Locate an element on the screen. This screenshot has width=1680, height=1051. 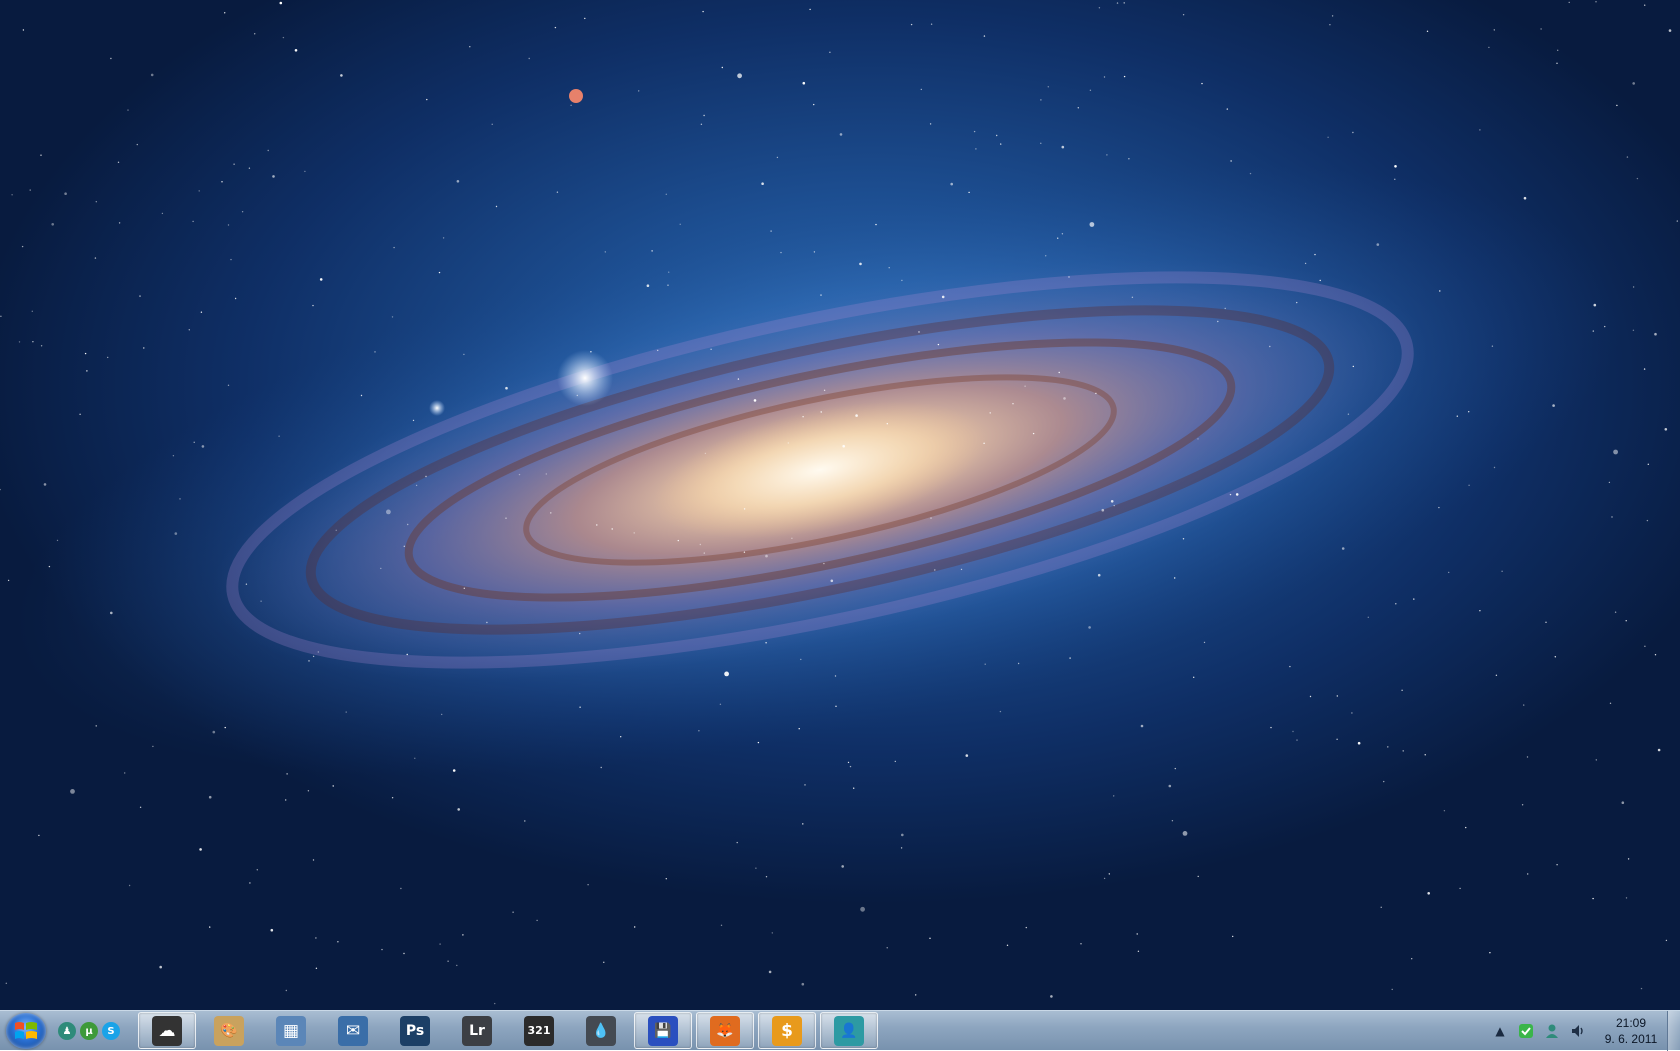
security-check-icon is located at coordinates (1526, 1031).